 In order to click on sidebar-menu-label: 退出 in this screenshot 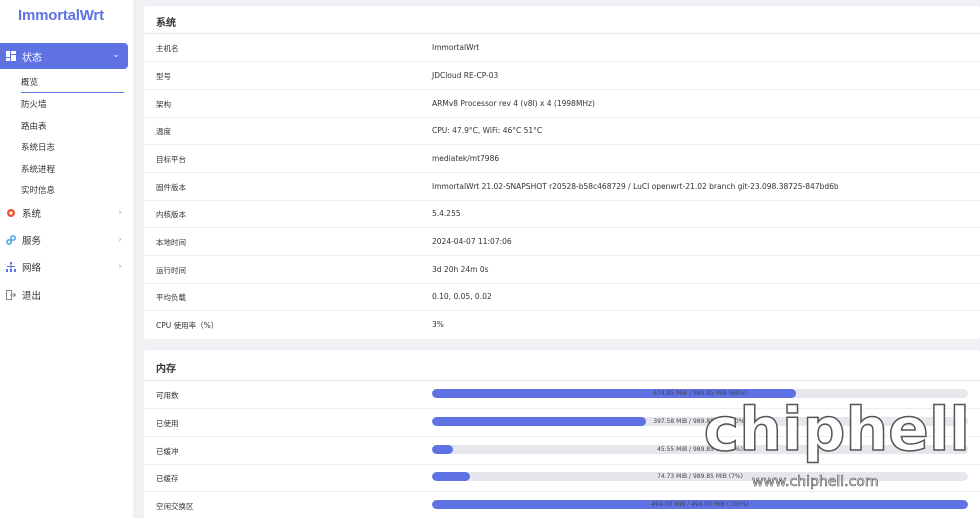, I will do `click(32, 296)`.